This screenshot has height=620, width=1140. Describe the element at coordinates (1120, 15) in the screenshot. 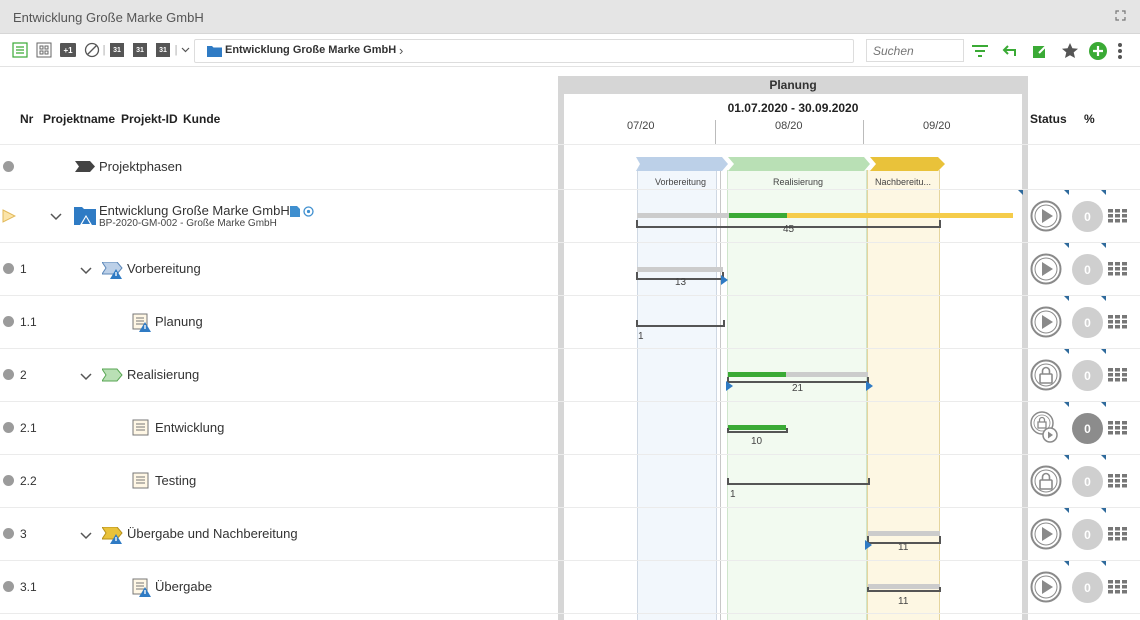

I see `maximize-icon` at that location.